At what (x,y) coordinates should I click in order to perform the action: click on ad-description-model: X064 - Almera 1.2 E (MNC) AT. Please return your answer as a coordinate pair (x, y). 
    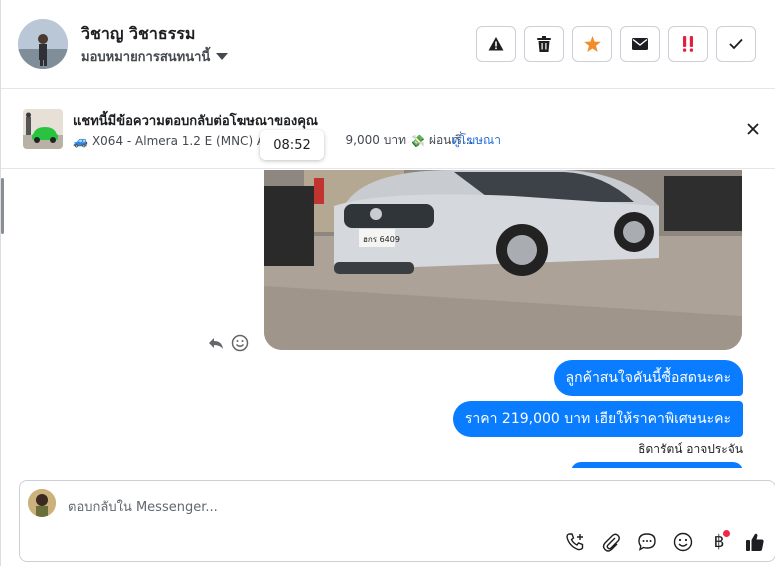
    Looking at the image, I should click on (181, 140).